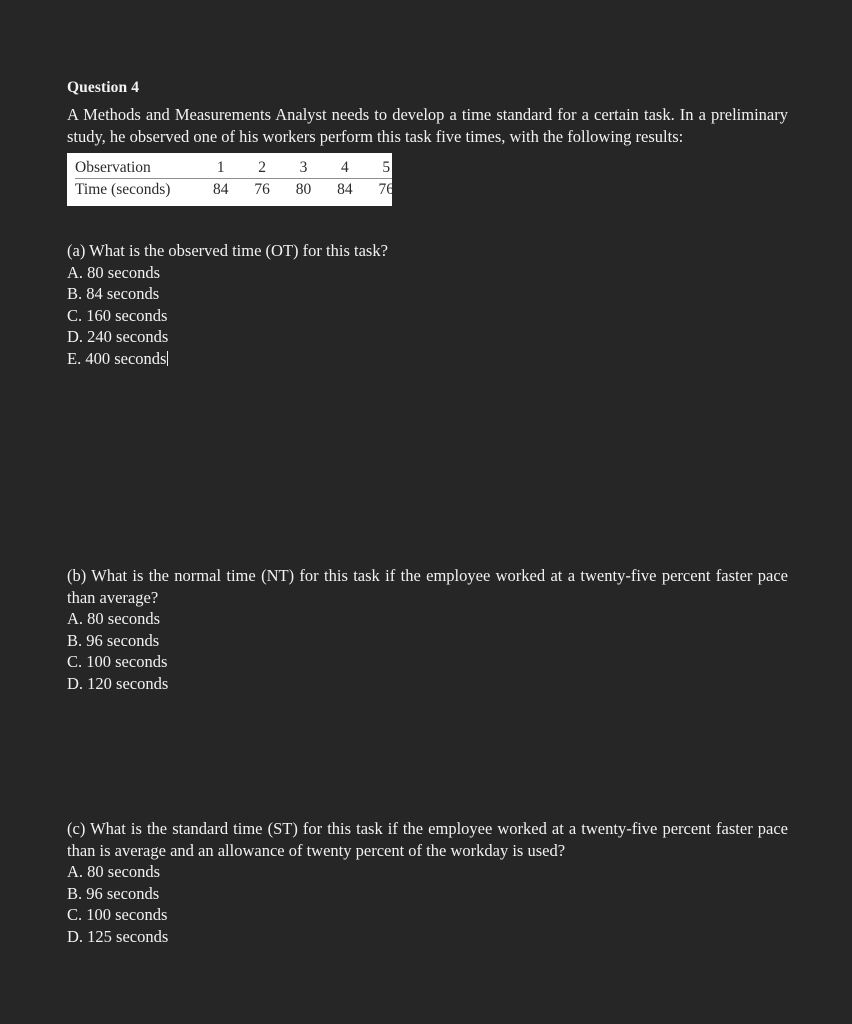  What do you see at coordinates (103, 87) in the screenshot?
I see `page-title: Question 4` at bounding box center [103, 87].